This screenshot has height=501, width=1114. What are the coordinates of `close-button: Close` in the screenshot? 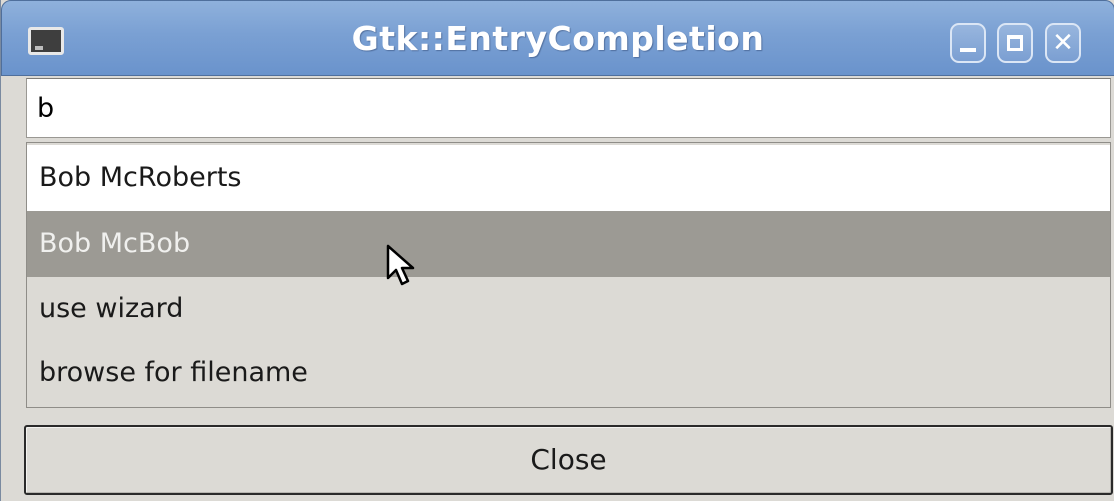 It's located at (568, 460).